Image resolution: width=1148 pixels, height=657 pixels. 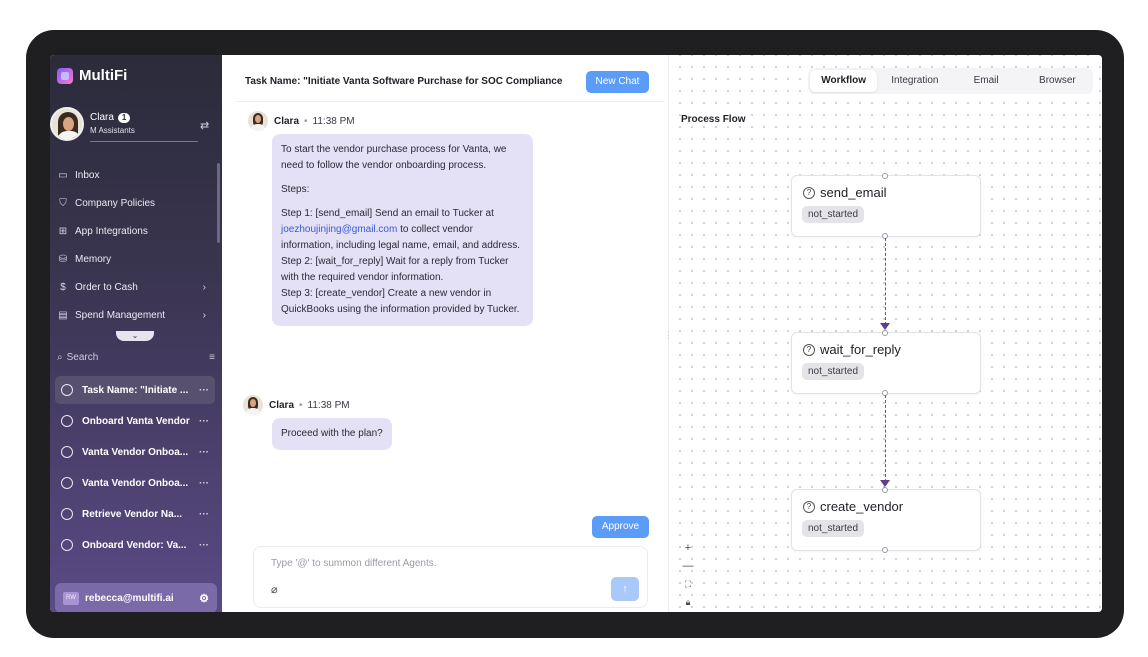 I want to click on tab-email: Email, so click(x=986, y=81).